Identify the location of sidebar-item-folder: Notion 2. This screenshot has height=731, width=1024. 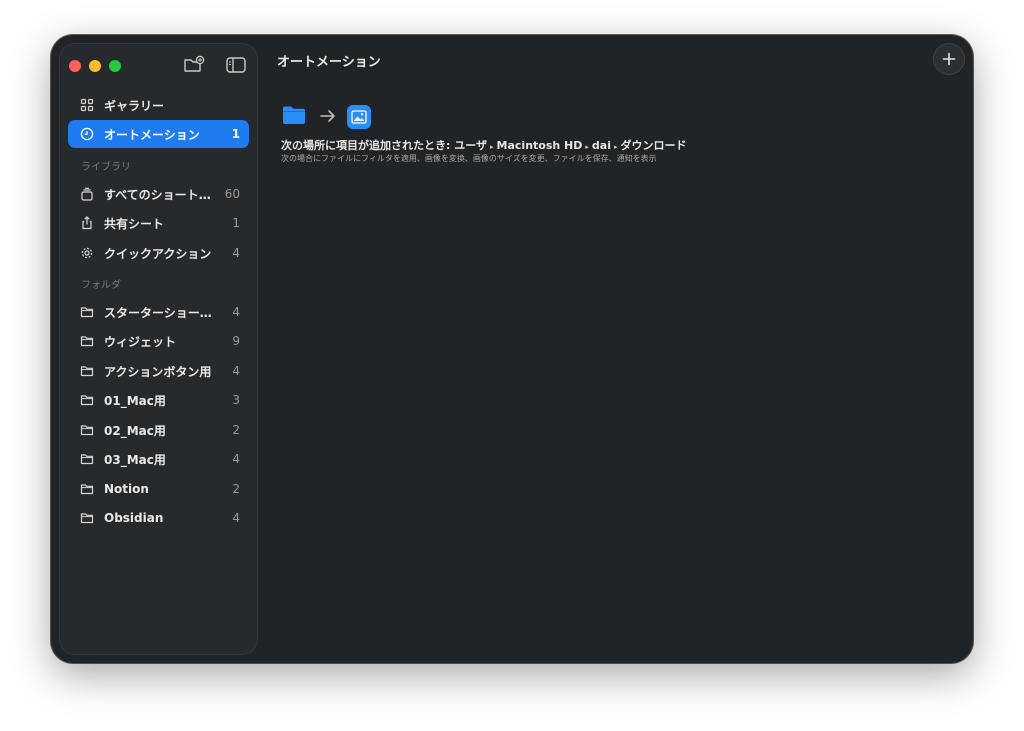
(158, 489).